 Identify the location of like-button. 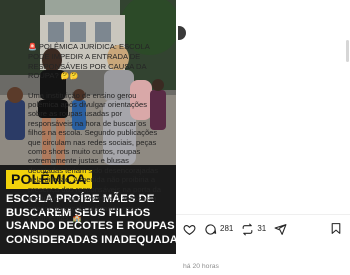
(189, 229).